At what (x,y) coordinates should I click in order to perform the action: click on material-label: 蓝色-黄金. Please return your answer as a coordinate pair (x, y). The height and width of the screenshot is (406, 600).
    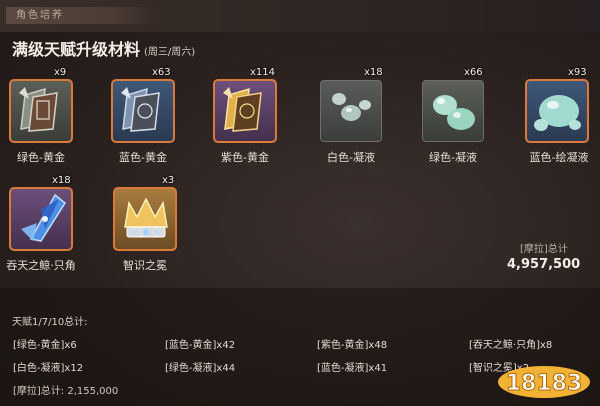
    Looking at the image, I should click on (143, 157).